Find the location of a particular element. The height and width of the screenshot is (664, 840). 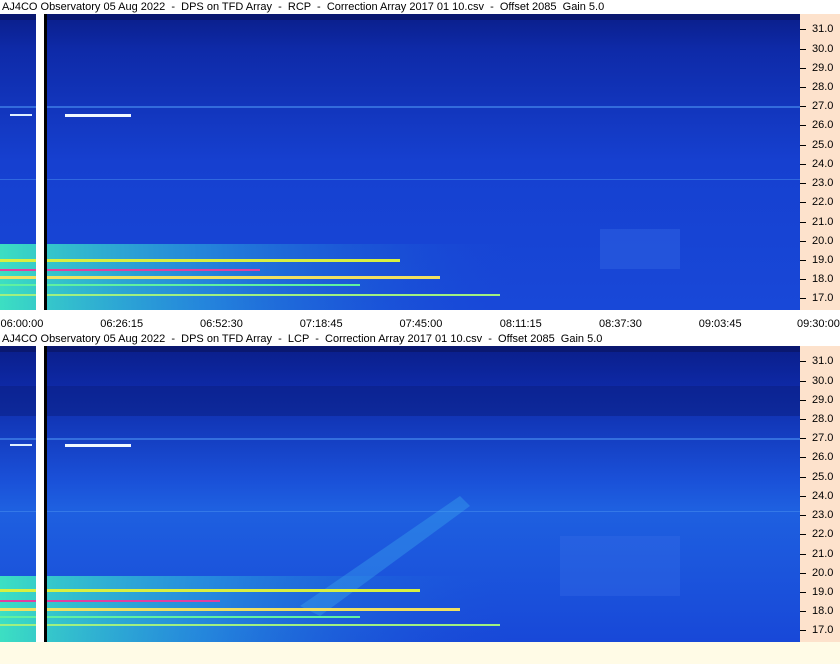

time-tick-label: 08:37:30 is located at coordinates (620, 324).